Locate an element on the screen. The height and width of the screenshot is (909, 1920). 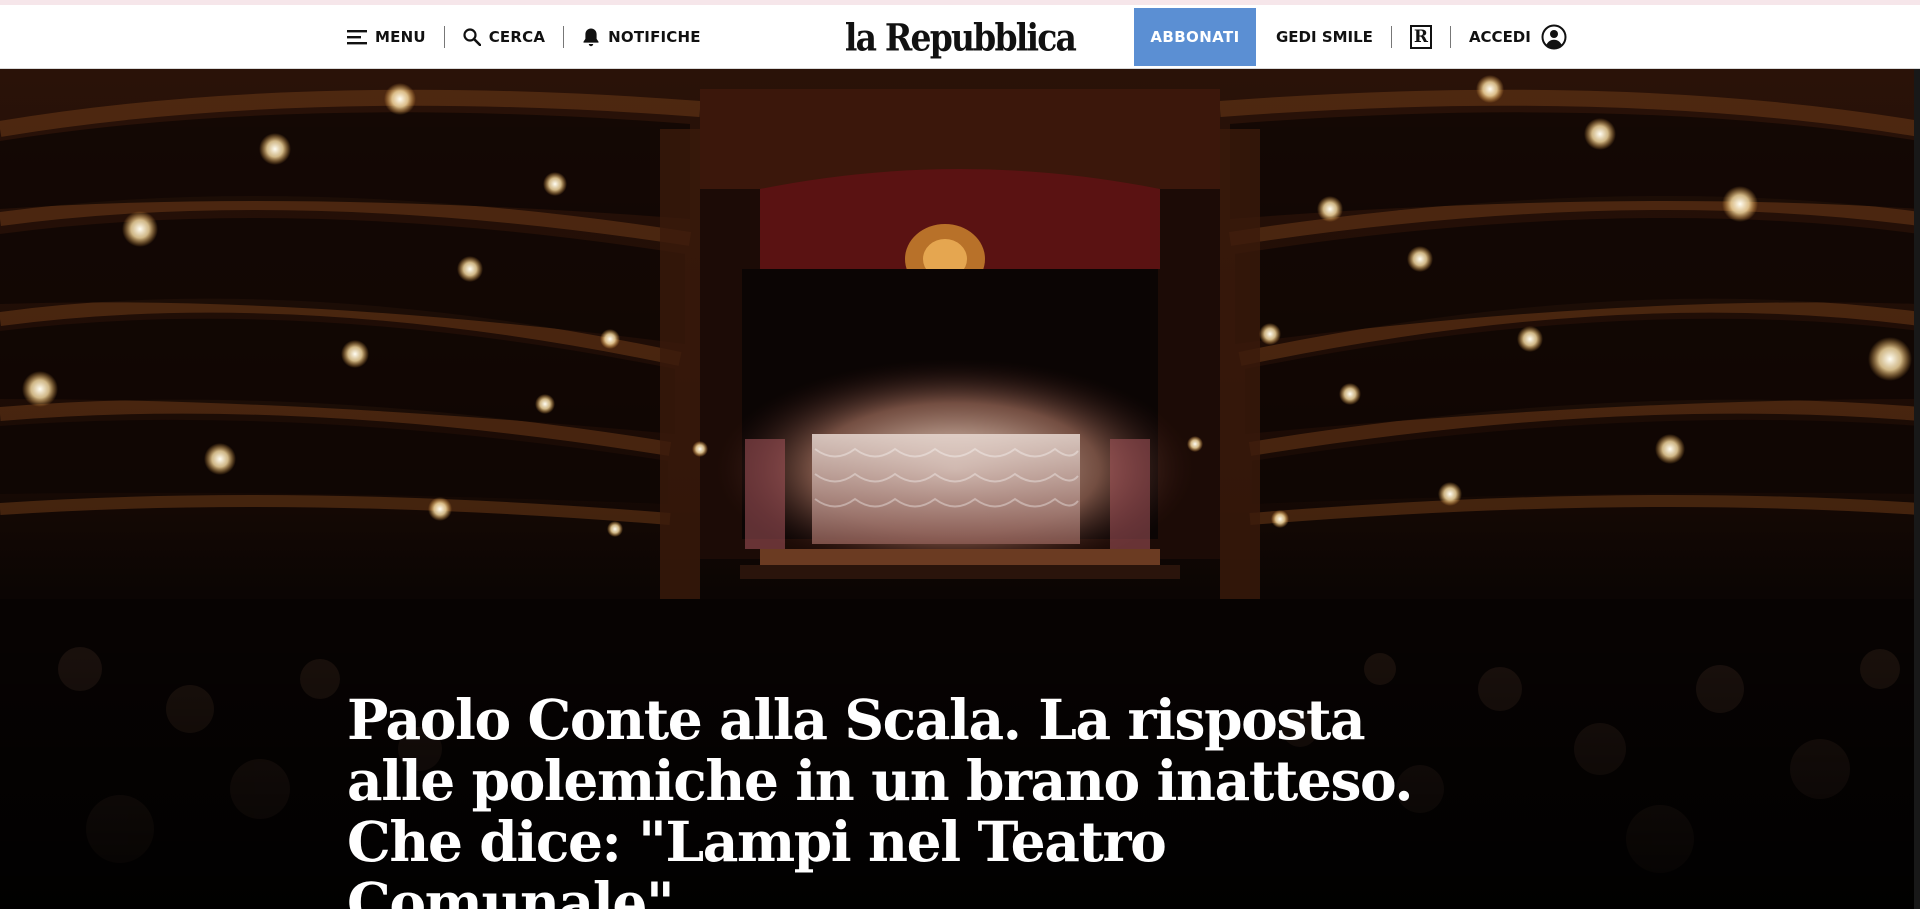
login-label: ACCEDI is located at coordinates (1499, 37).